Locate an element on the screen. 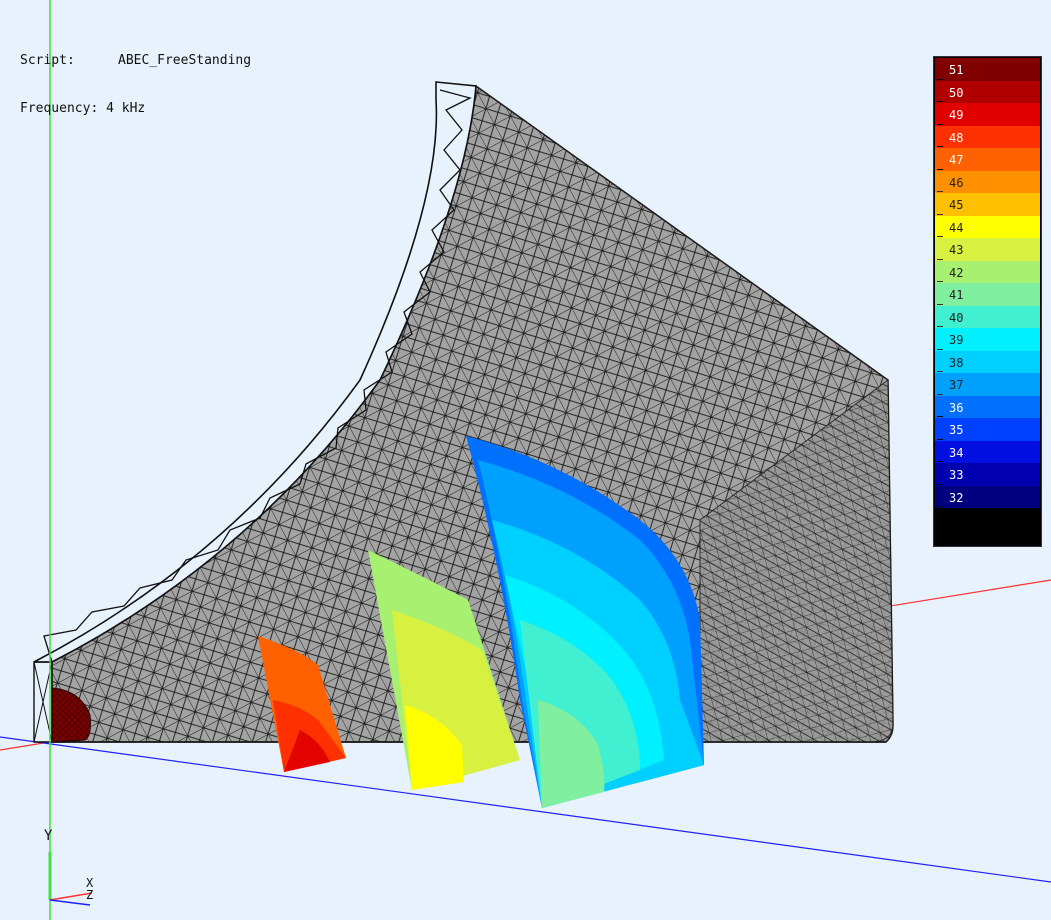  legend-level-39: 39 is located at coordinates (987, 339).